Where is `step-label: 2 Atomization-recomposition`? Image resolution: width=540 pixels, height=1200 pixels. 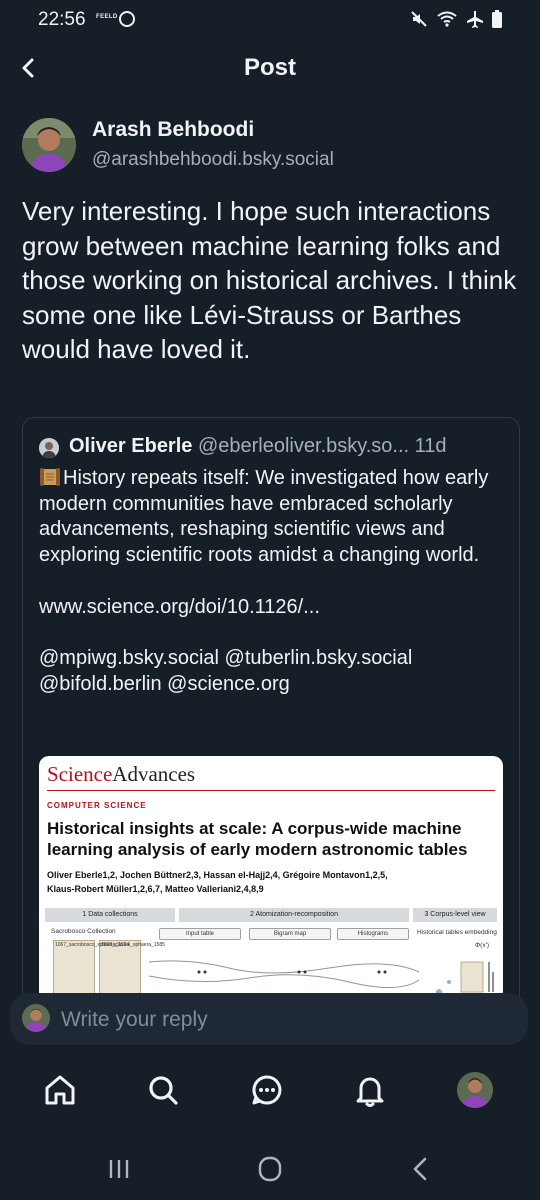 step-label: 2 Atomization-recomposition is located at coordinates (294, 915).